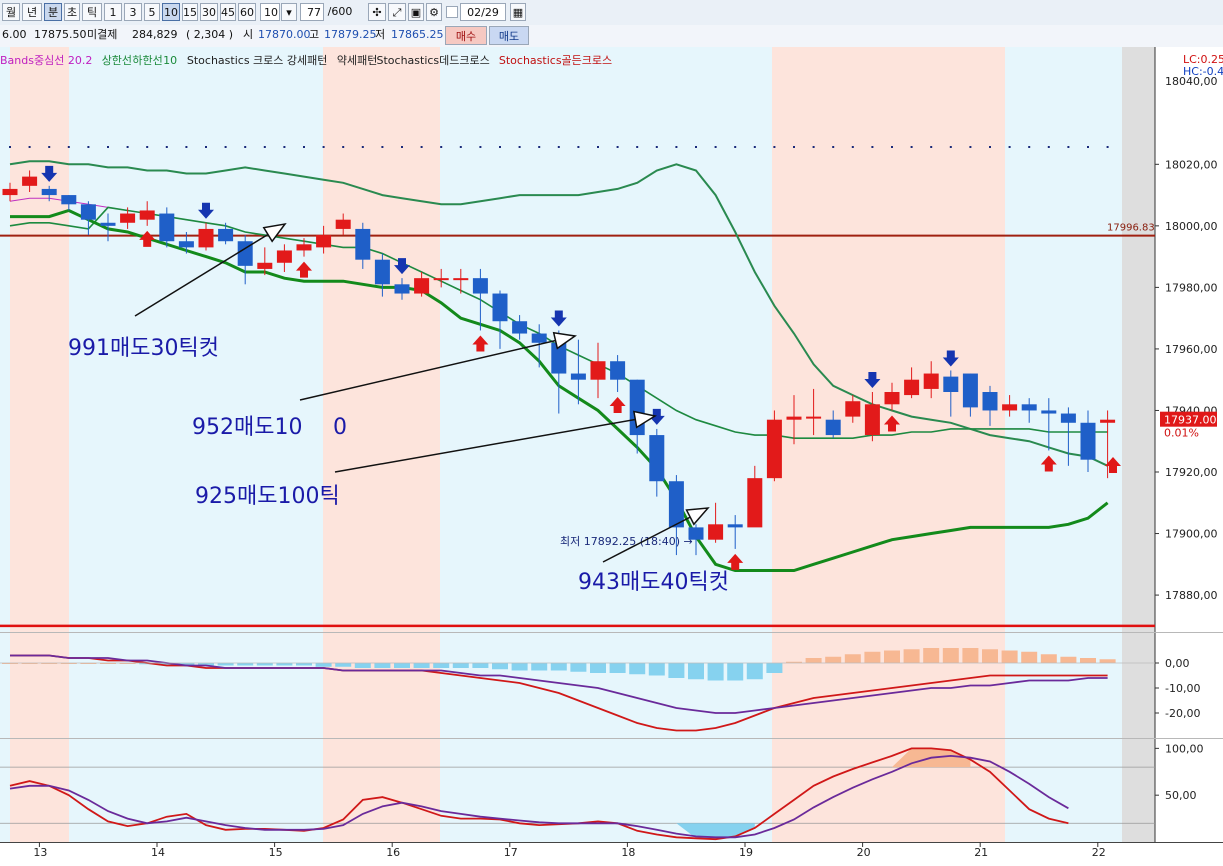 This screenshot has height=866, width=1223. Describe the element at coordinates (1182, 688) in the screenshot. I see `macd-tick-label: -10,00` at that location.